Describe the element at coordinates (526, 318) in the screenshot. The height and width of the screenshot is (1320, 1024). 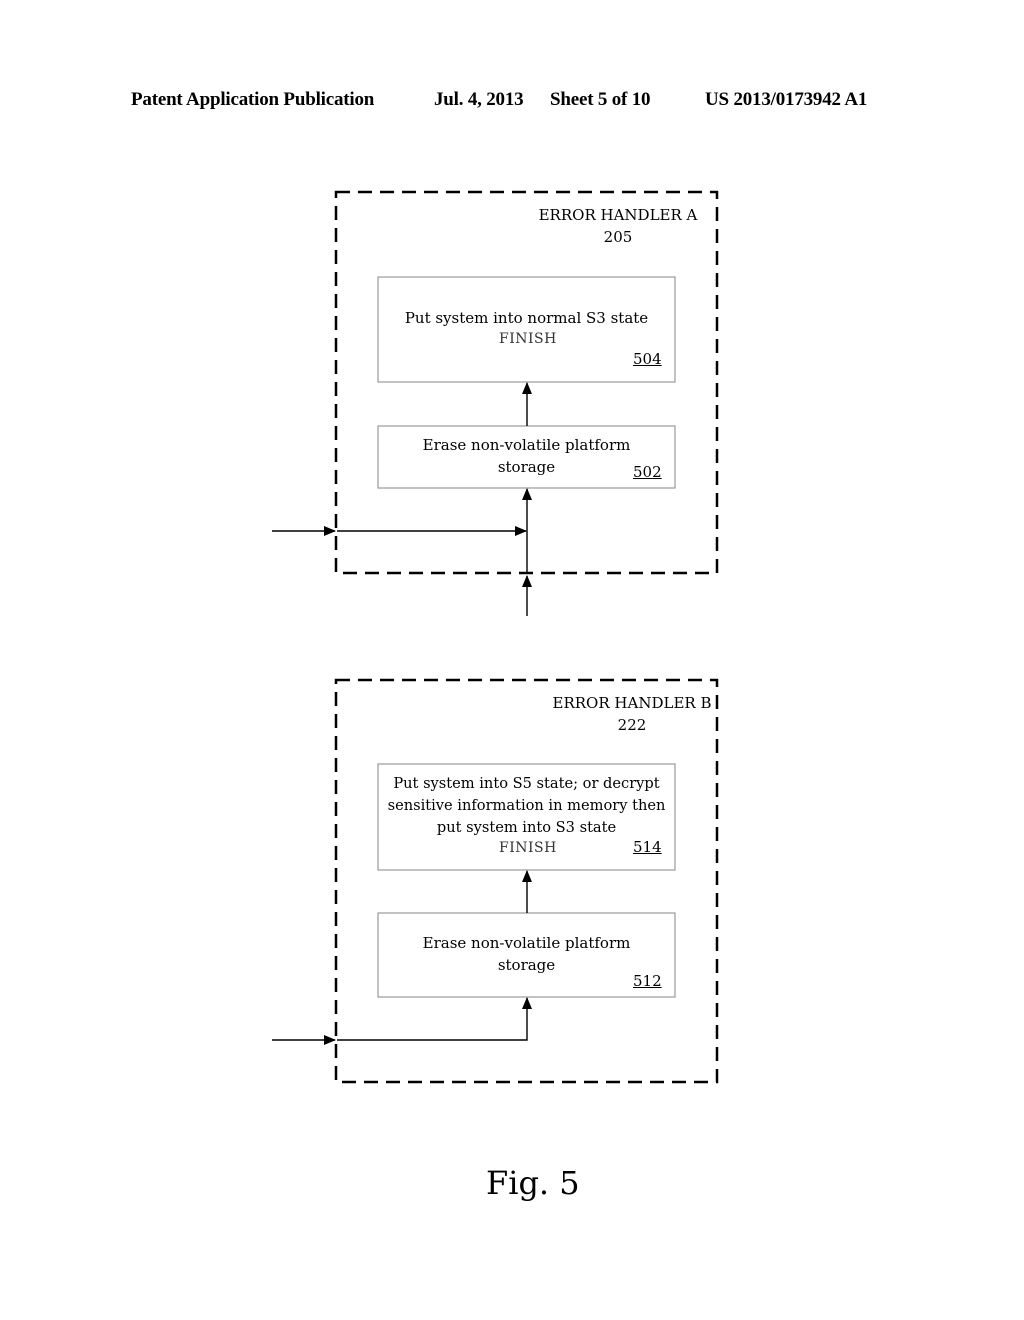
I see `step-504-text: Put system into normal S3 state` at that location.